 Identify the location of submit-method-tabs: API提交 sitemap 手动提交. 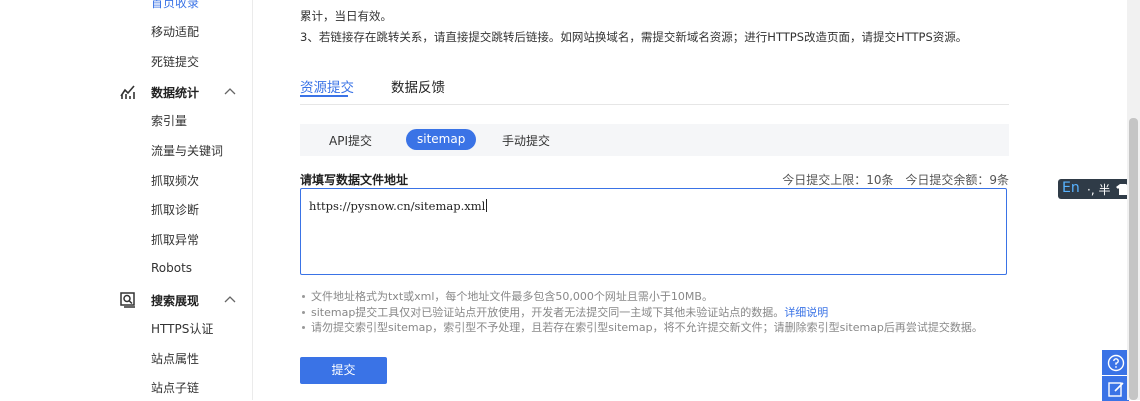
(654, 140).